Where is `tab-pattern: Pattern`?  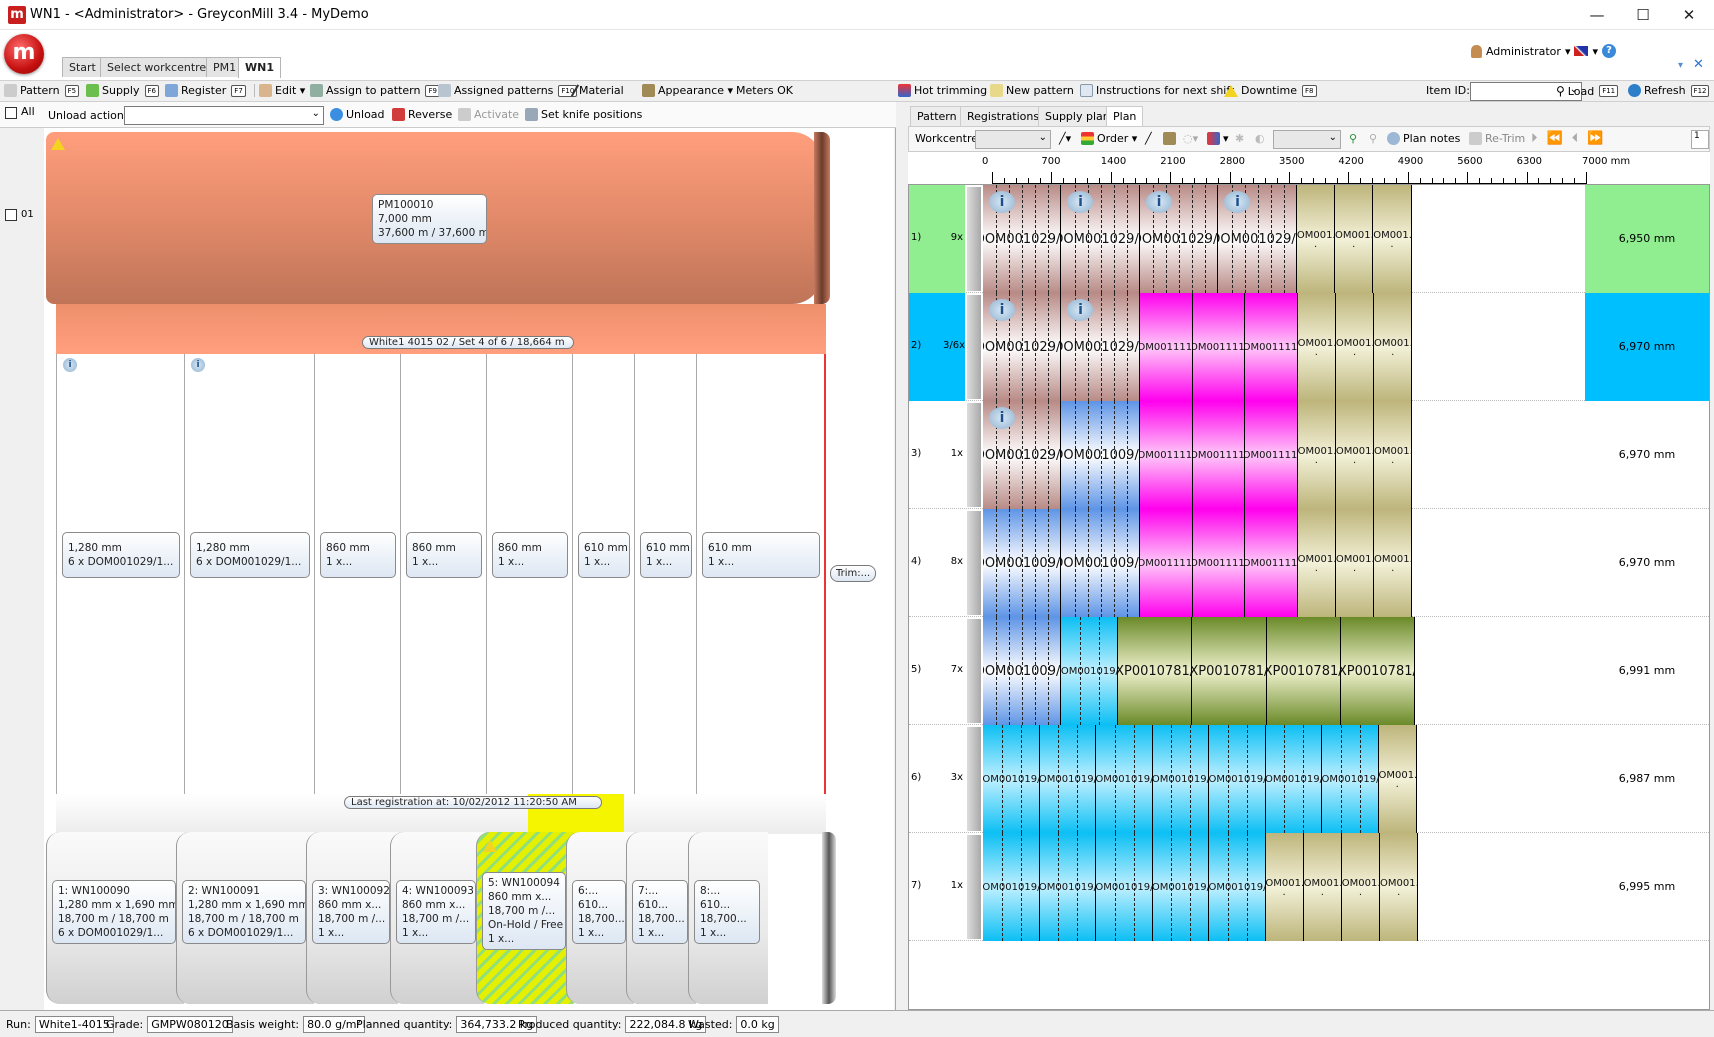
tab-pattern: Pattern is located at coordinates (937, 116).